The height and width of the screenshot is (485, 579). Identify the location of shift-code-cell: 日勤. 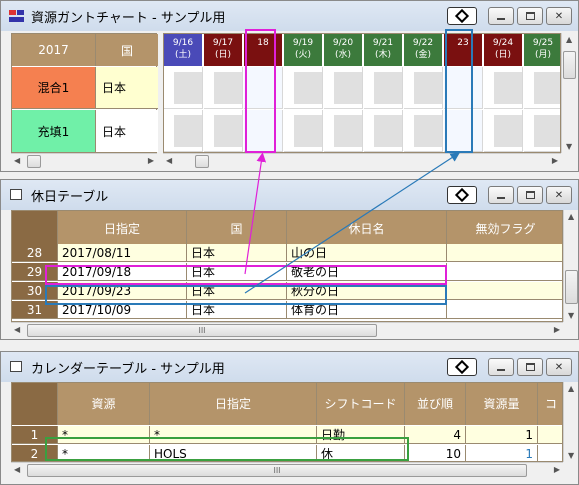
(361, 435).